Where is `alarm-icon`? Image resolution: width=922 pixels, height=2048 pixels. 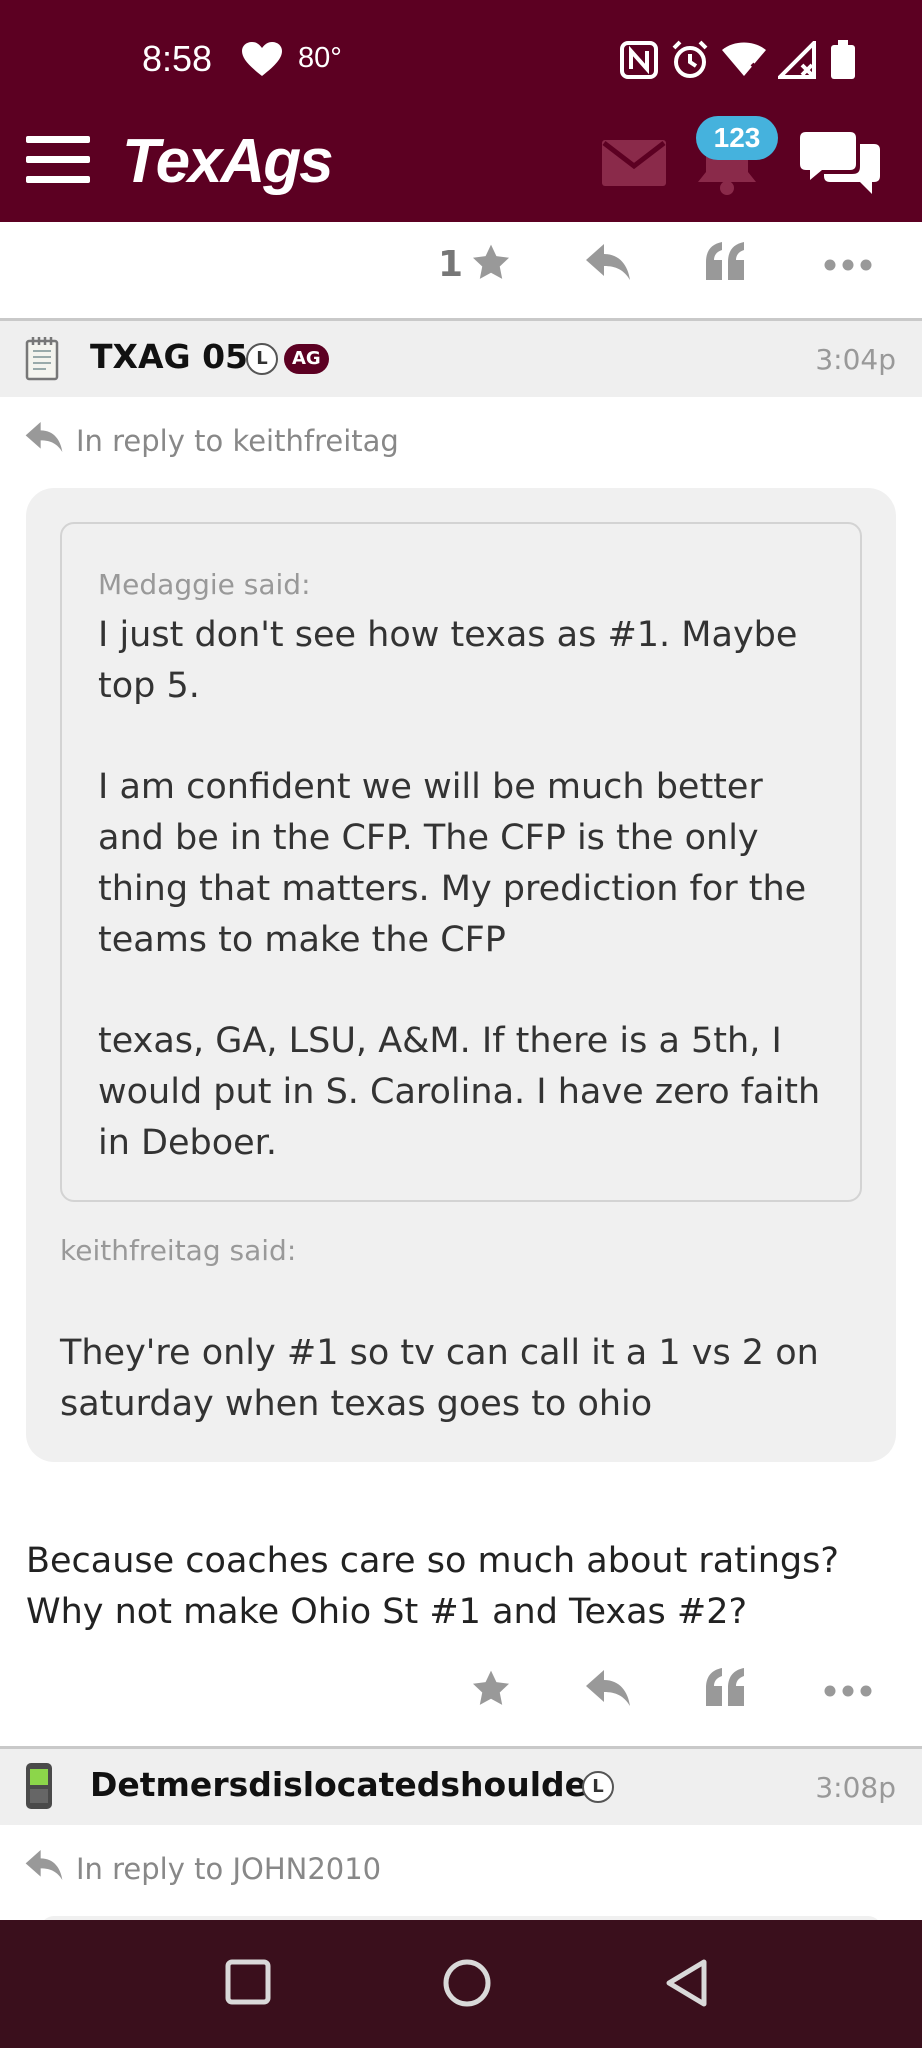
alarm-icon is located at coordinates (690, 60).